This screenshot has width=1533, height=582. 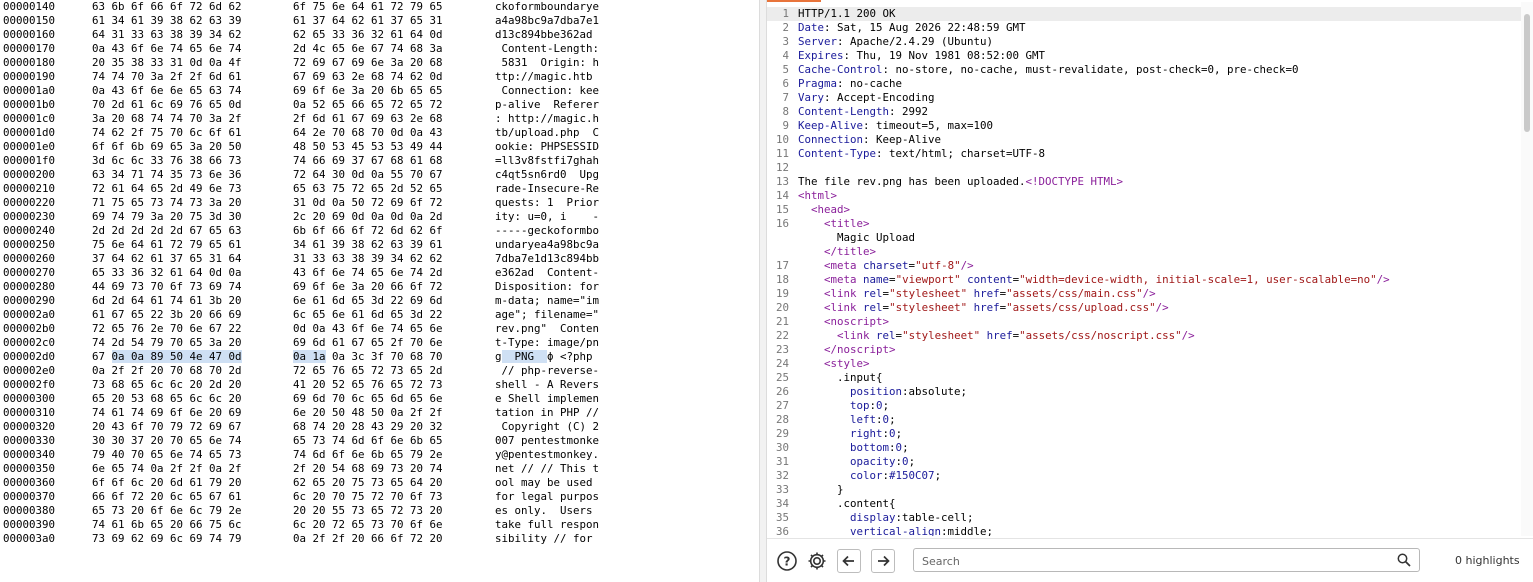 What do you see at coordinates (547, 329) in the screenshot?
I see `hex-ascii: rev.png" Conten` at bounding box center [547, 329].